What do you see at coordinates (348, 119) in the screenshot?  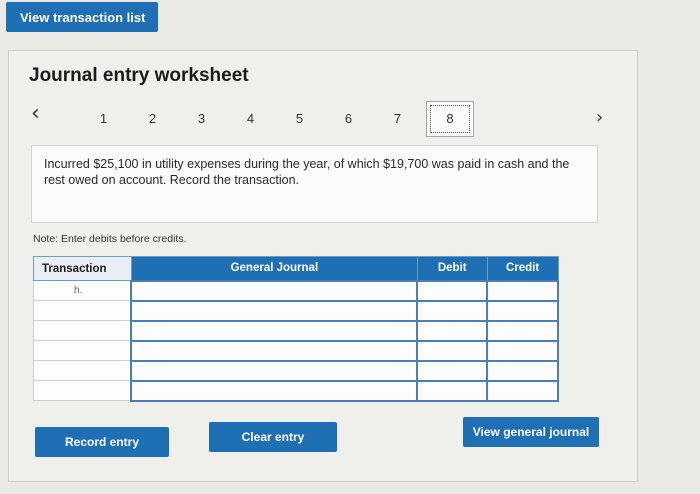 I see `step-6: 6` at bounding box center [348, 119].